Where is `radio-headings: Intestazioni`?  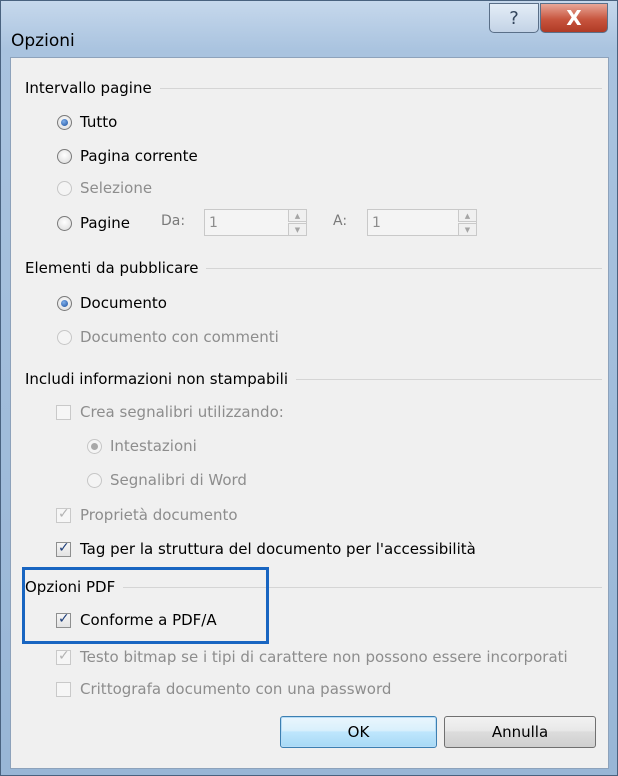 radio-headings: Intestazioni is located at coordinates (142, 446).